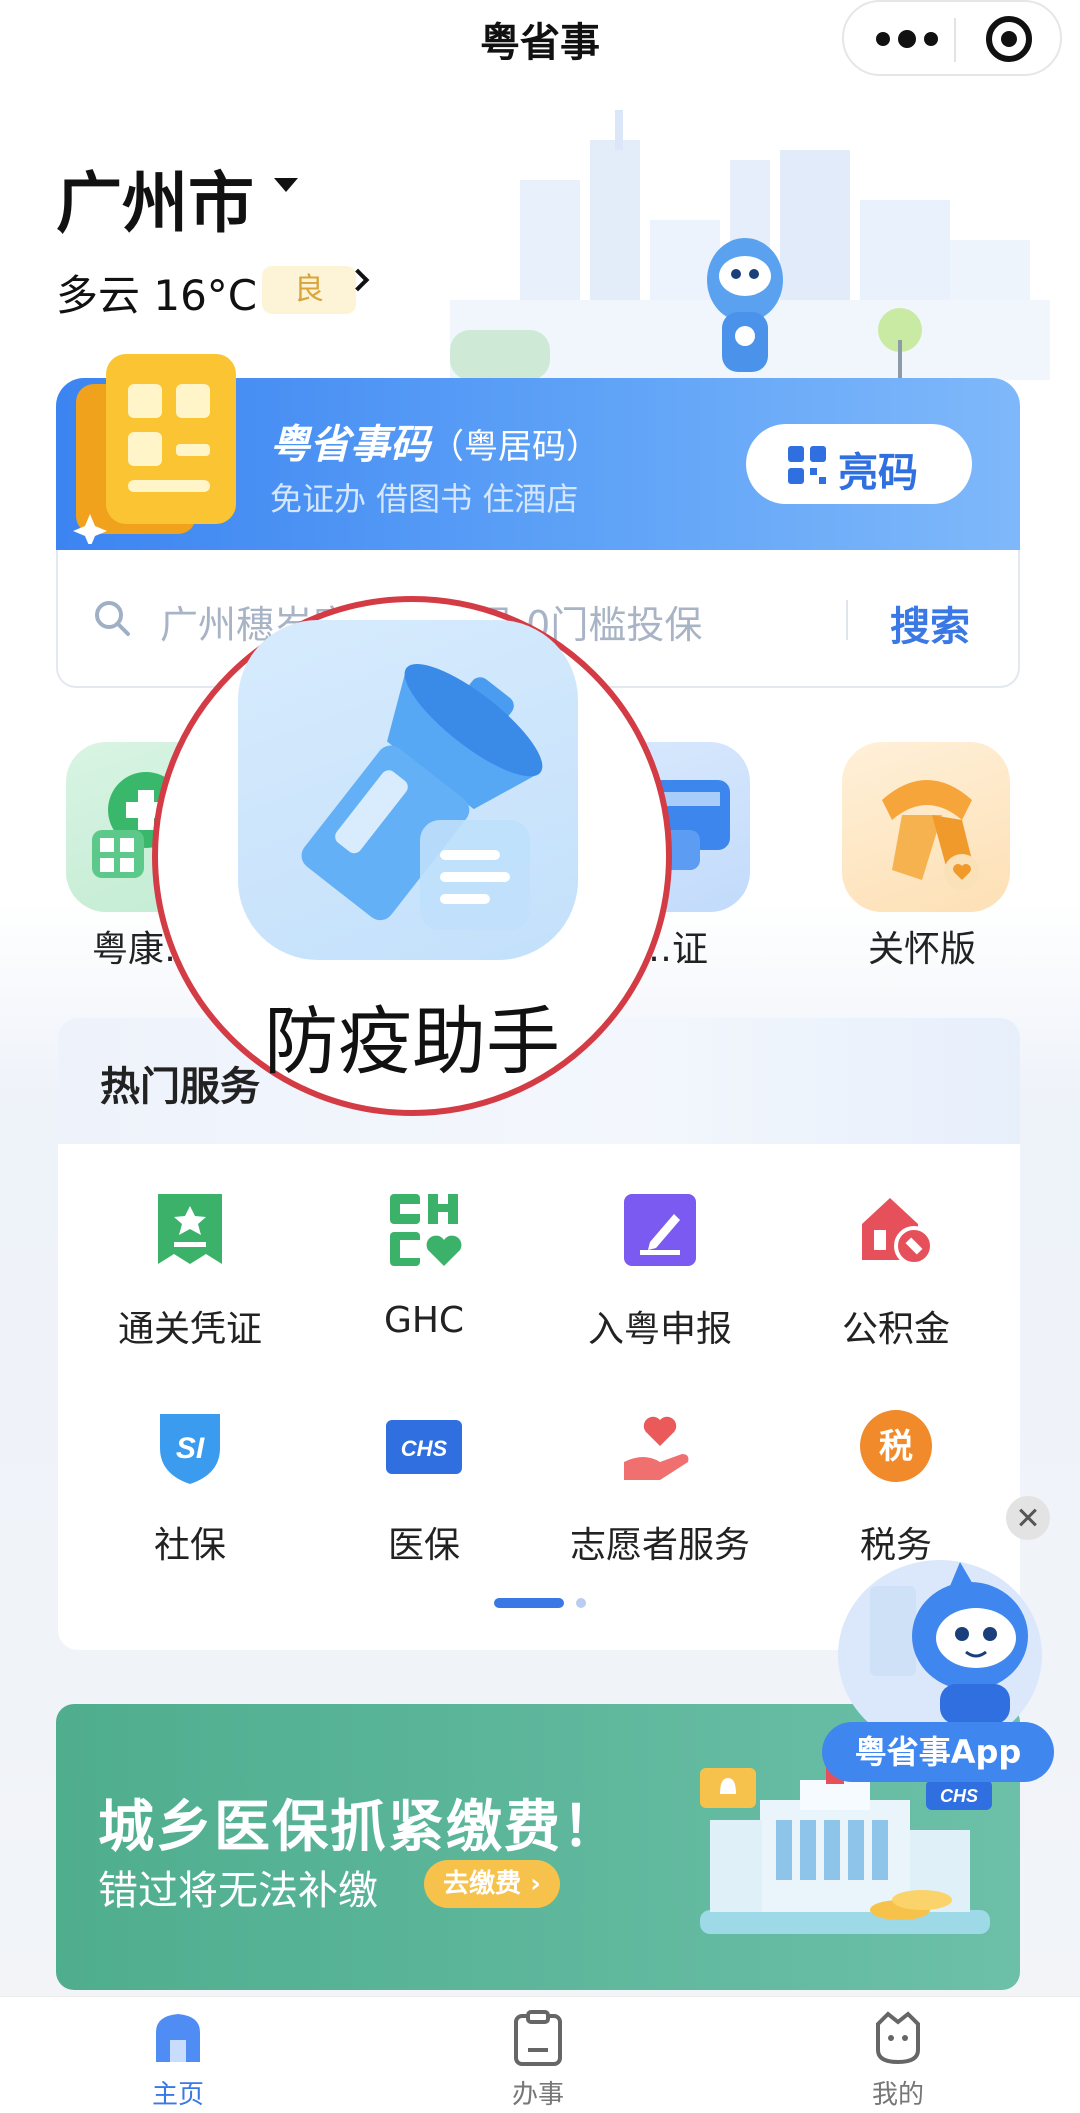 The width and height of the screenshot is (1080, 2113). What do you see at coordinates (286, 185) in the screenshot?
I see `caret-down-icon` at bounding box center [286, 185].